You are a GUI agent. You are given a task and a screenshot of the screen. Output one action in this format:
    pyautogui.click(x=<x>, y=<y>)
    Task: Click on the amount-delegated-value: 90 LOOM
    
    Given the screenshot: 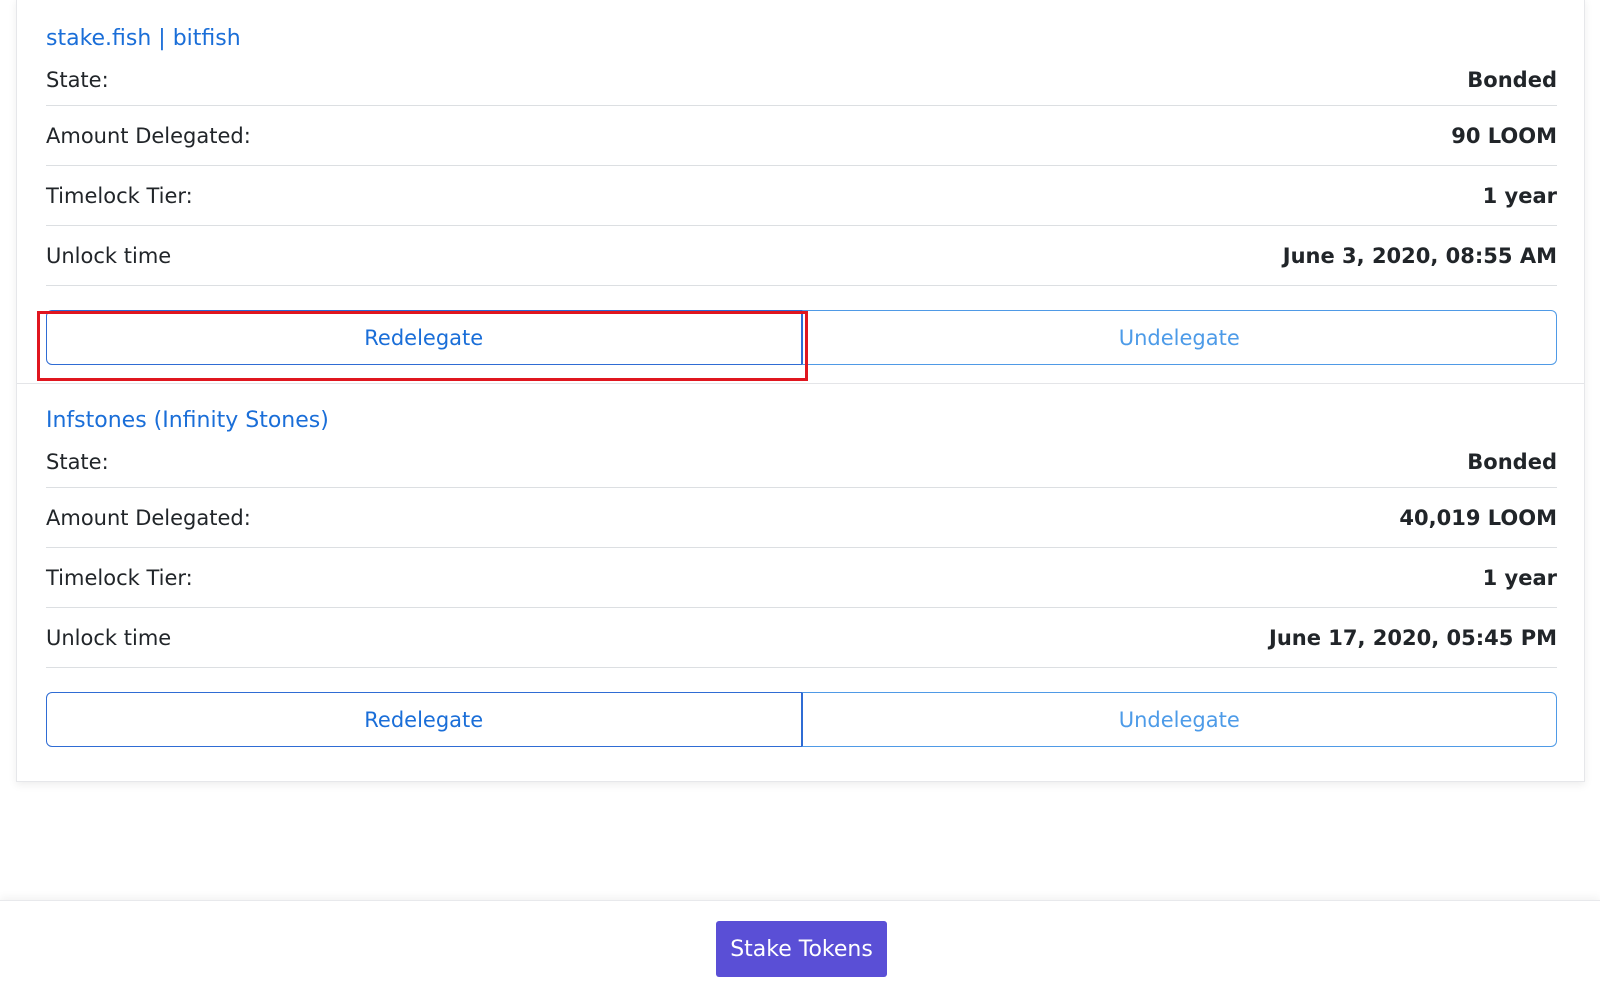 What is the action you would take?
    pyautogui.click(x=1504, y=135)
    